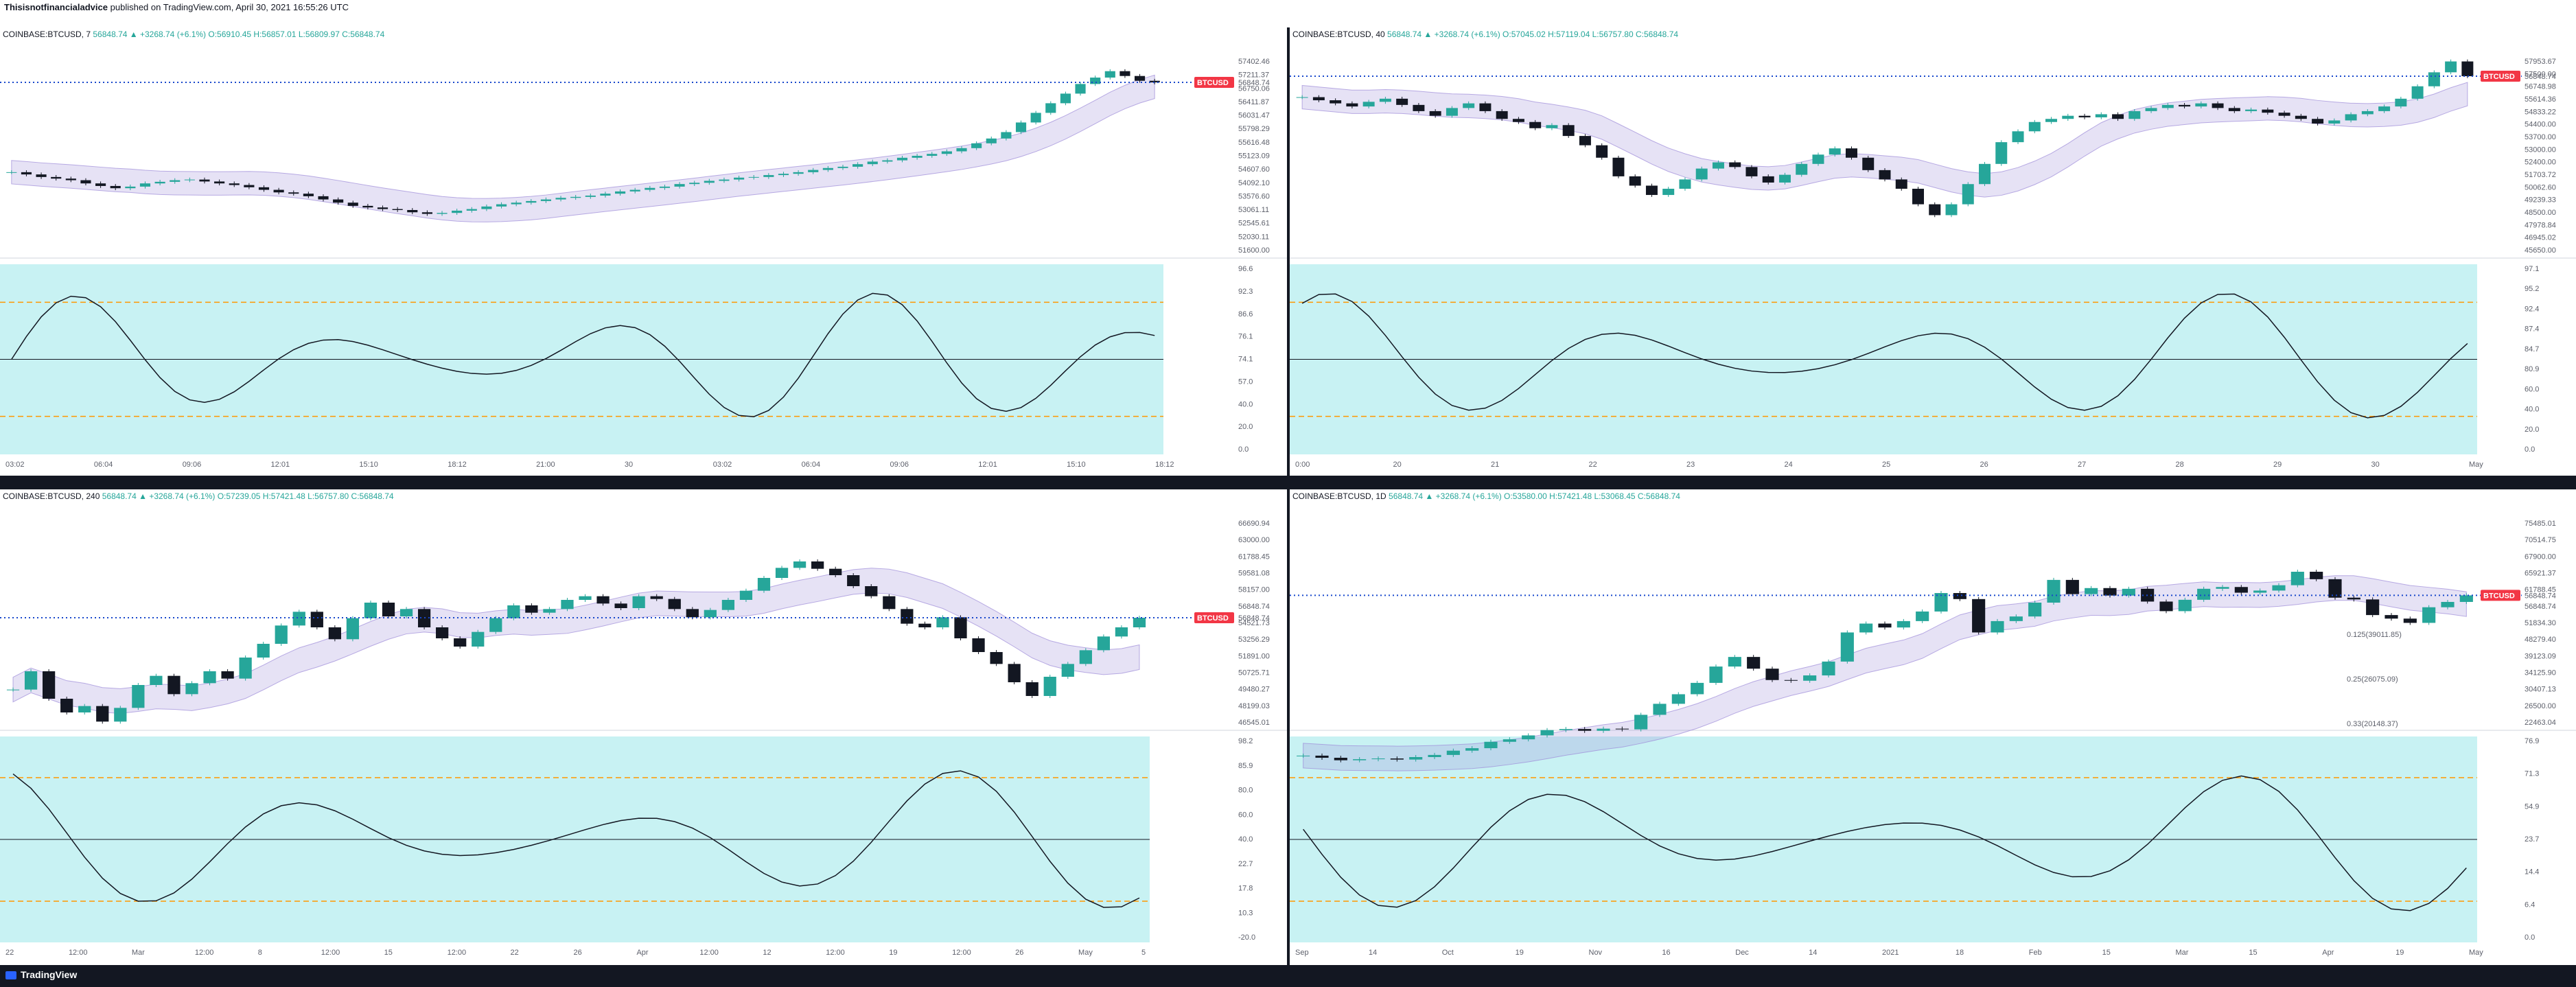 The image size is (2576, 987). What do you see at coordinates (56, 7) in the screenshot?
I see `author-name: Thisisnotfinancialadvice` at bounding box center [56, 7].